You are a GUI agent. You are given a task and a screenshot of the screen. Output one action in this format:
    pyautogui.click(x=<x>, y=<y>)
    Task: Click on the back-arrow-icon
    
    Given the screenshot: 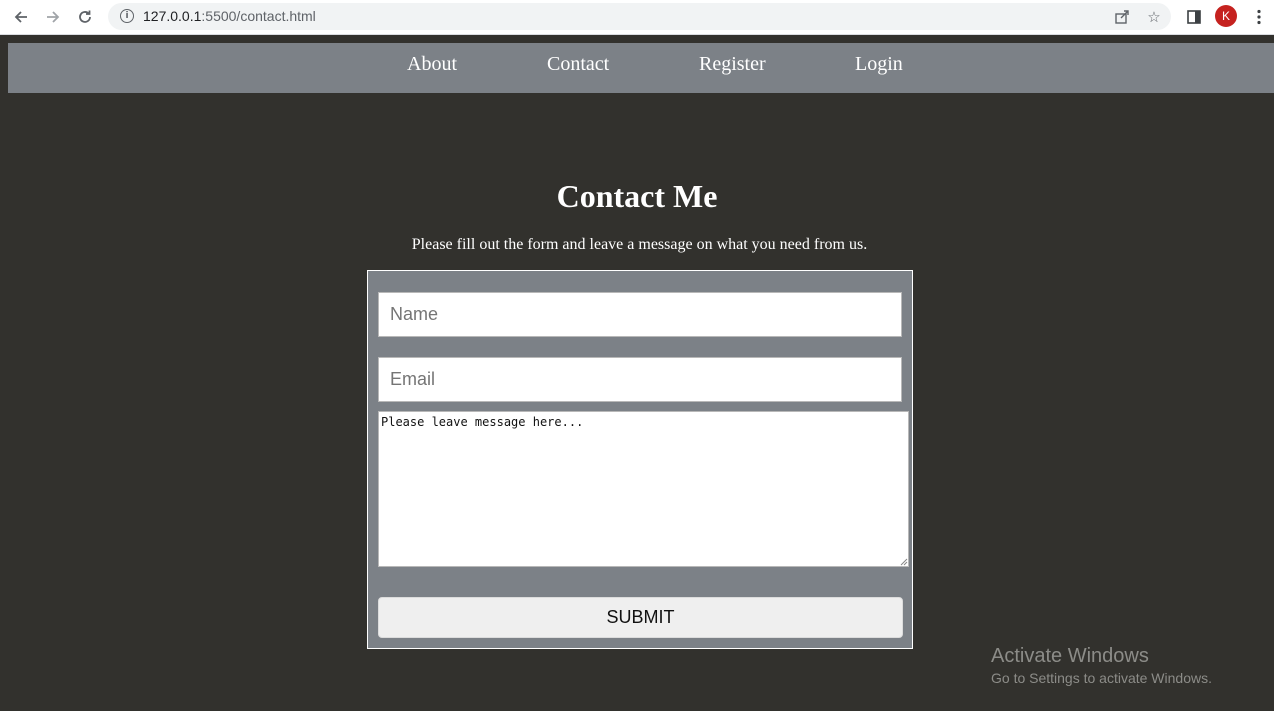 What is the action you would take?
    pyautogui.click(x=21, y=17)
    